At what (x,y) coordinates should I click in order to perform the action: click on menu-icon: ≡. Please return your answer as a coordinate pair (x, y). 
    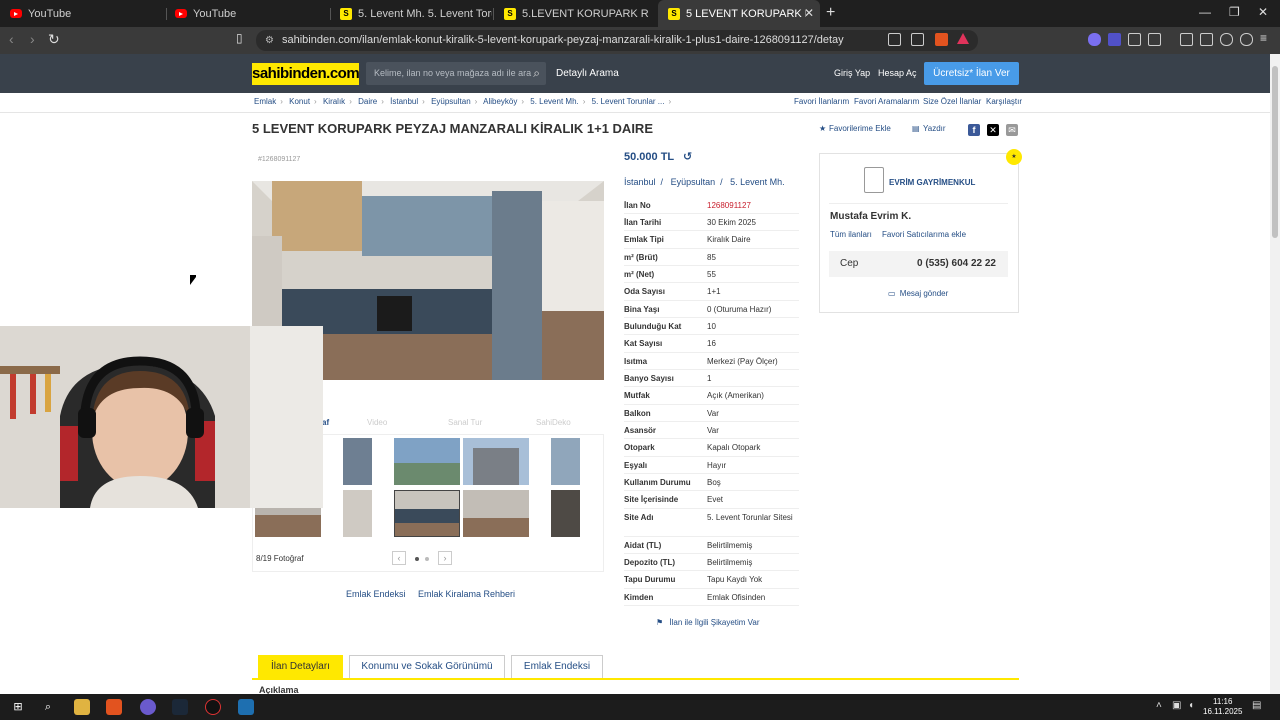
    Looking at the image, I should click on (1263, 38).